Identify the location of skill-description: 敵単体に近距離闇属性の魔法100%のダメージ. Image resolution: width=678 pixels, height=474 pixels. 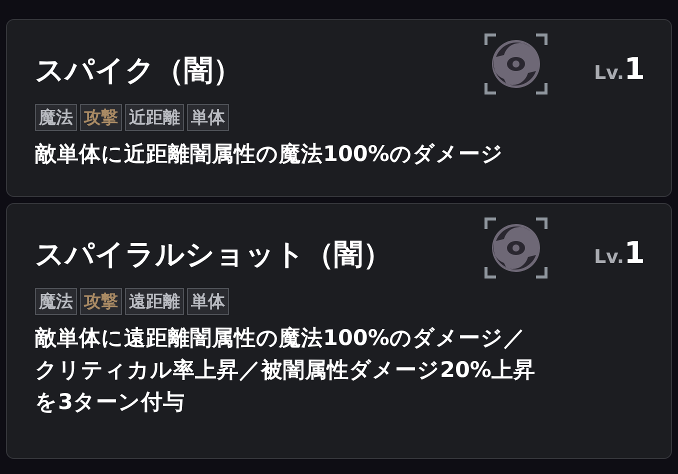
(269, 155).